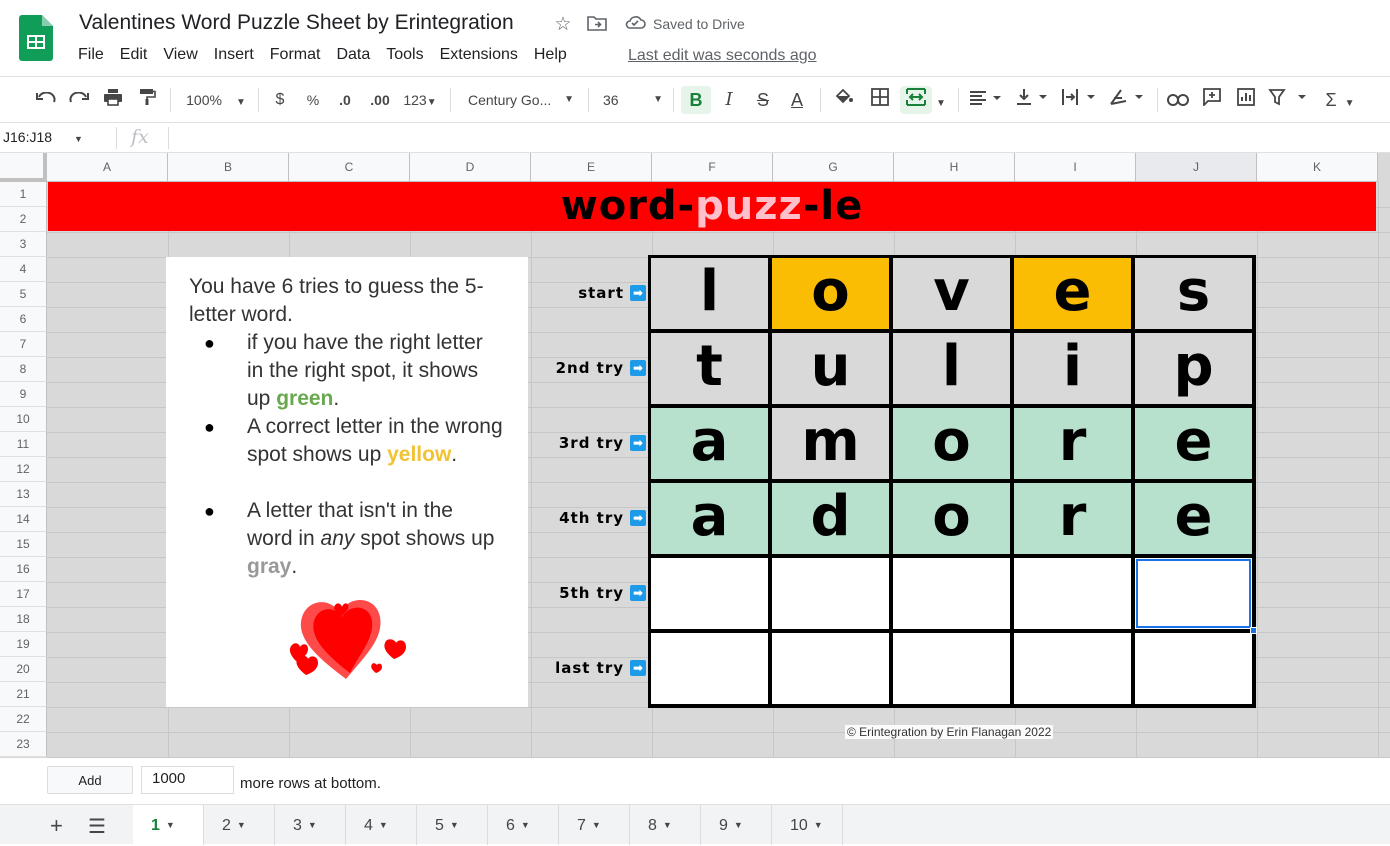 The image size is (1390, 846). What do you see at coordinates (168, 825) in the screenshot?
I see `sheet-tab-1: 1 ▼` at bounding box center [168, 825].